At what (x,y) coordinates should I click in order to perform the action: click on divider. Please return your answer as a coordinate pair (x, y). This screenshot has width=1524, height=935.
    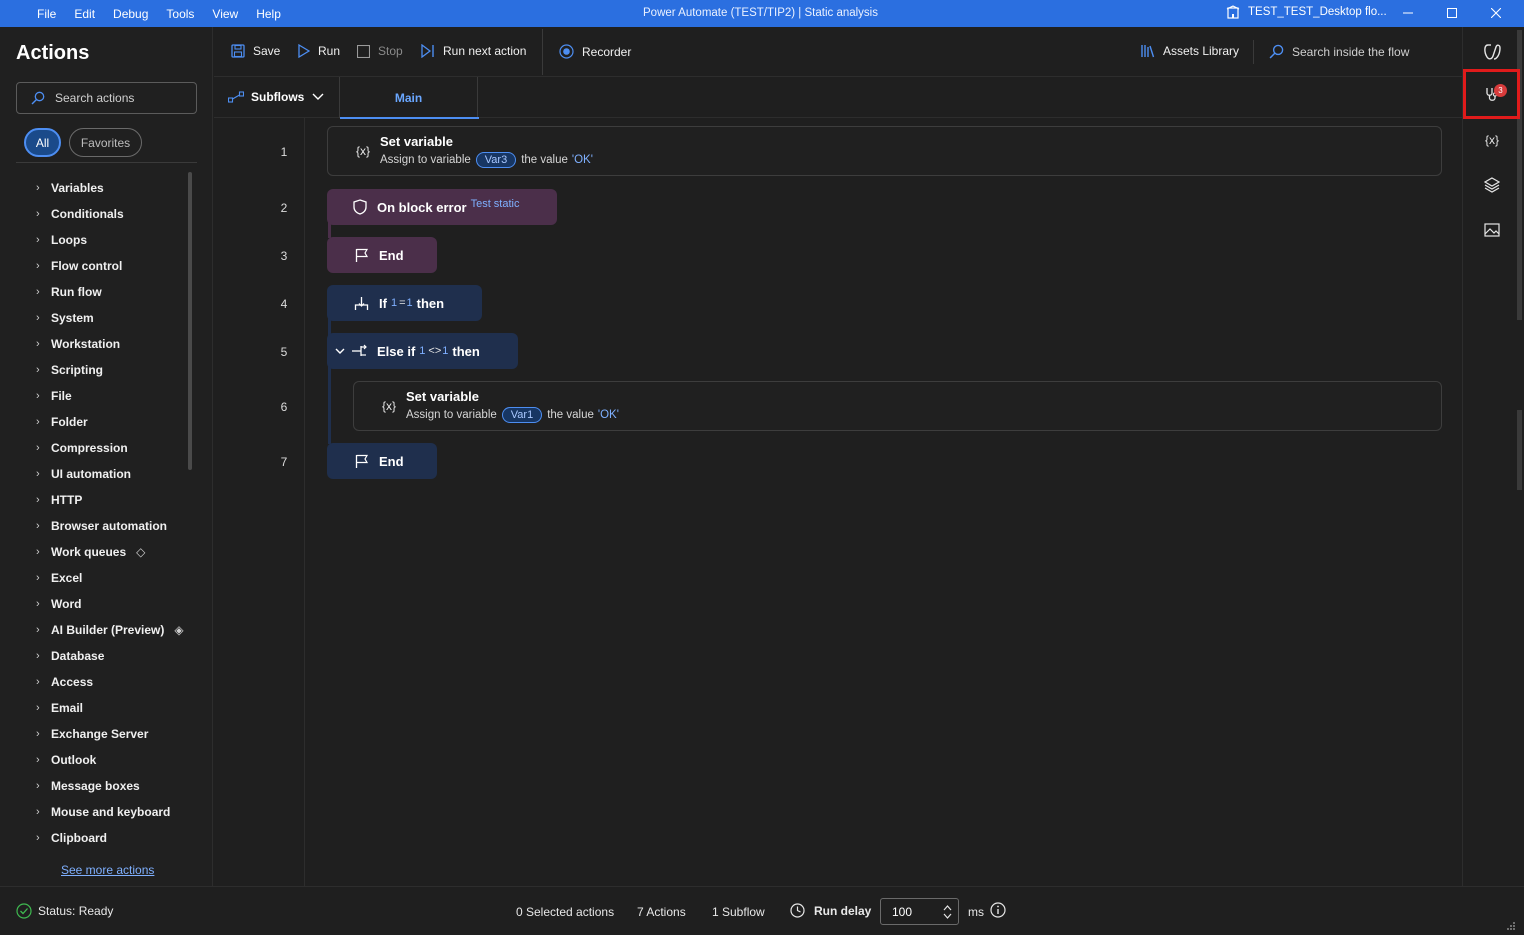
    Looking at the image, I should click on (106, 162).